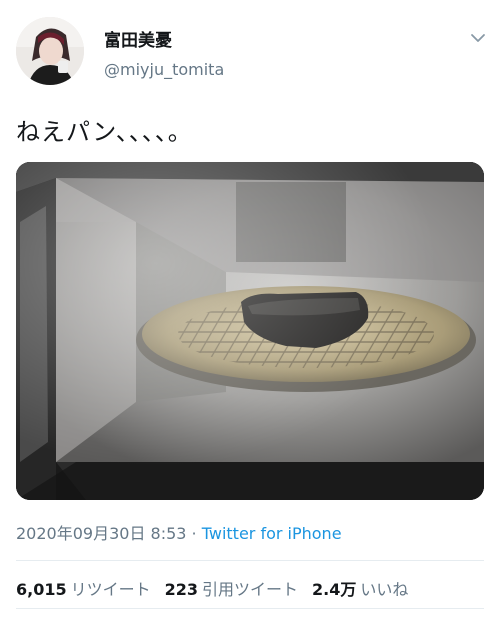 This screenshot has width=500, height=618. I want to click on likes-label: いいね, so click(384, 589).